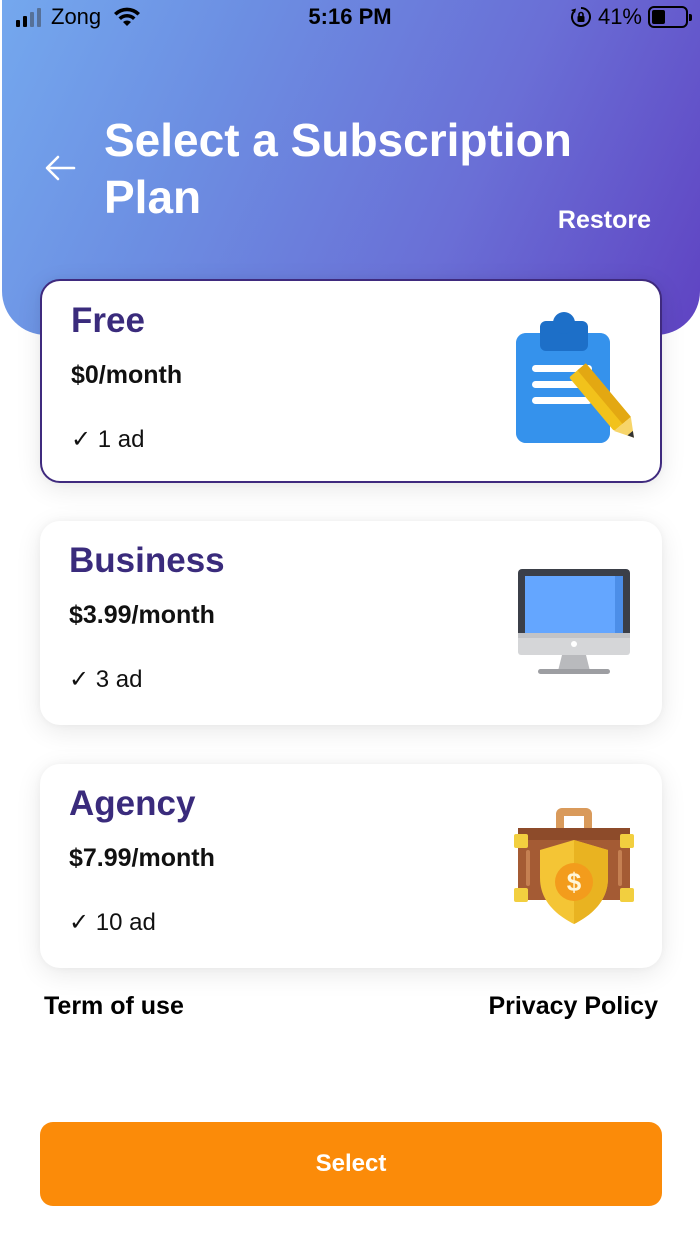  What do you see at coordinates (573, 1006) in the screenshot?
I see `privacy-policy-link: Privacy Policy` at bounding box center [573, 1006].